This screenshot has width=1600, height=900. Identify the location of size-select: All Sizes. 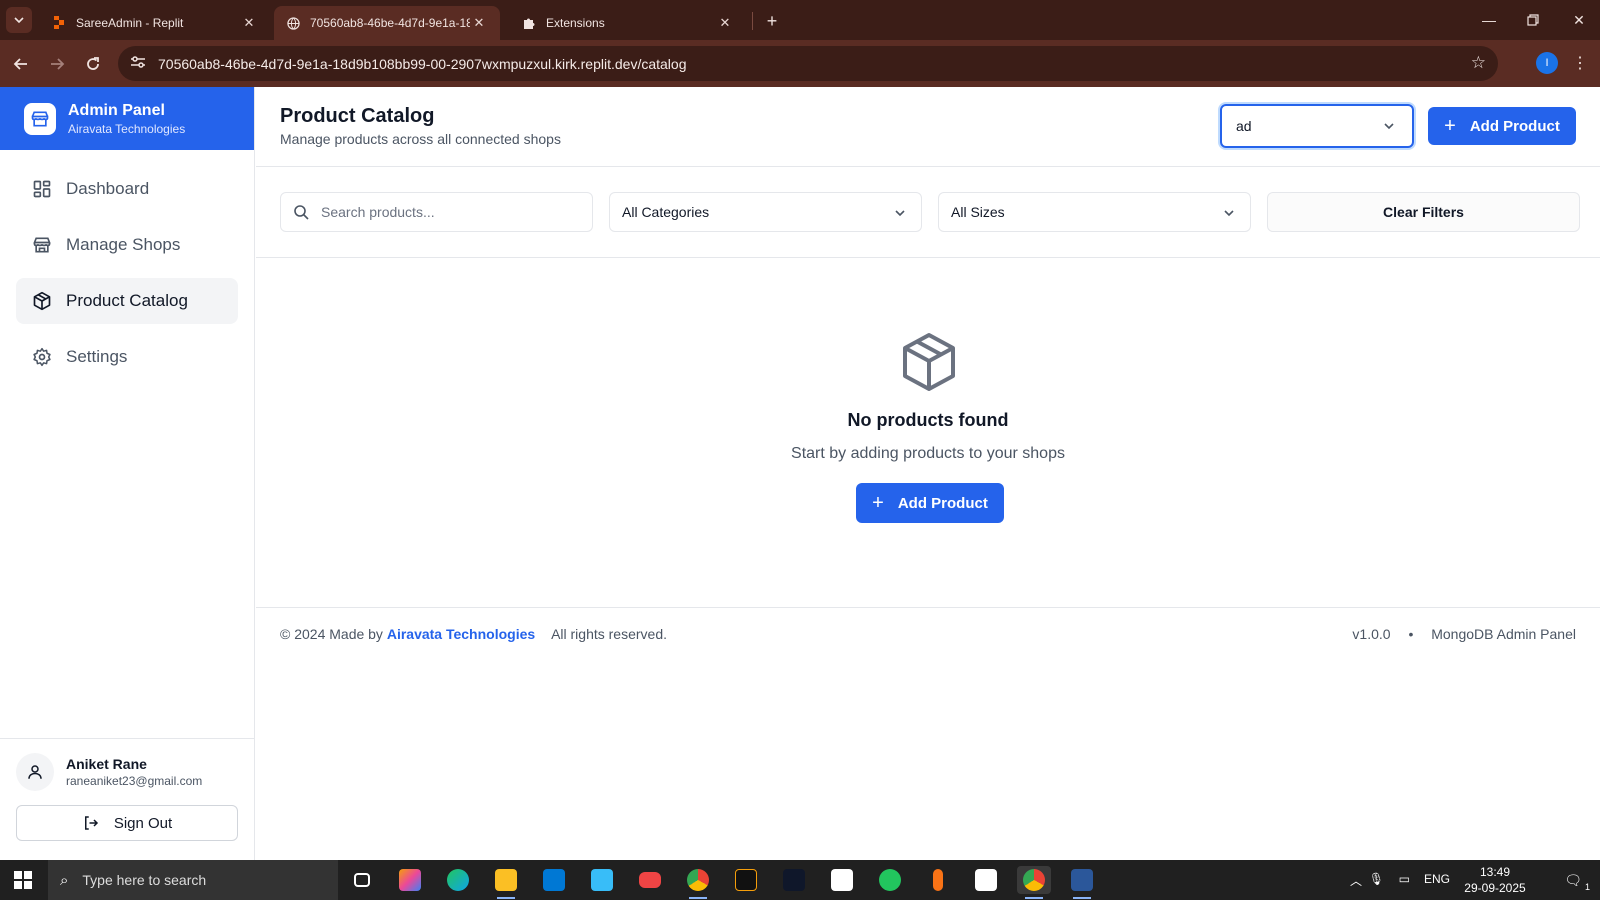
(1094, 212).